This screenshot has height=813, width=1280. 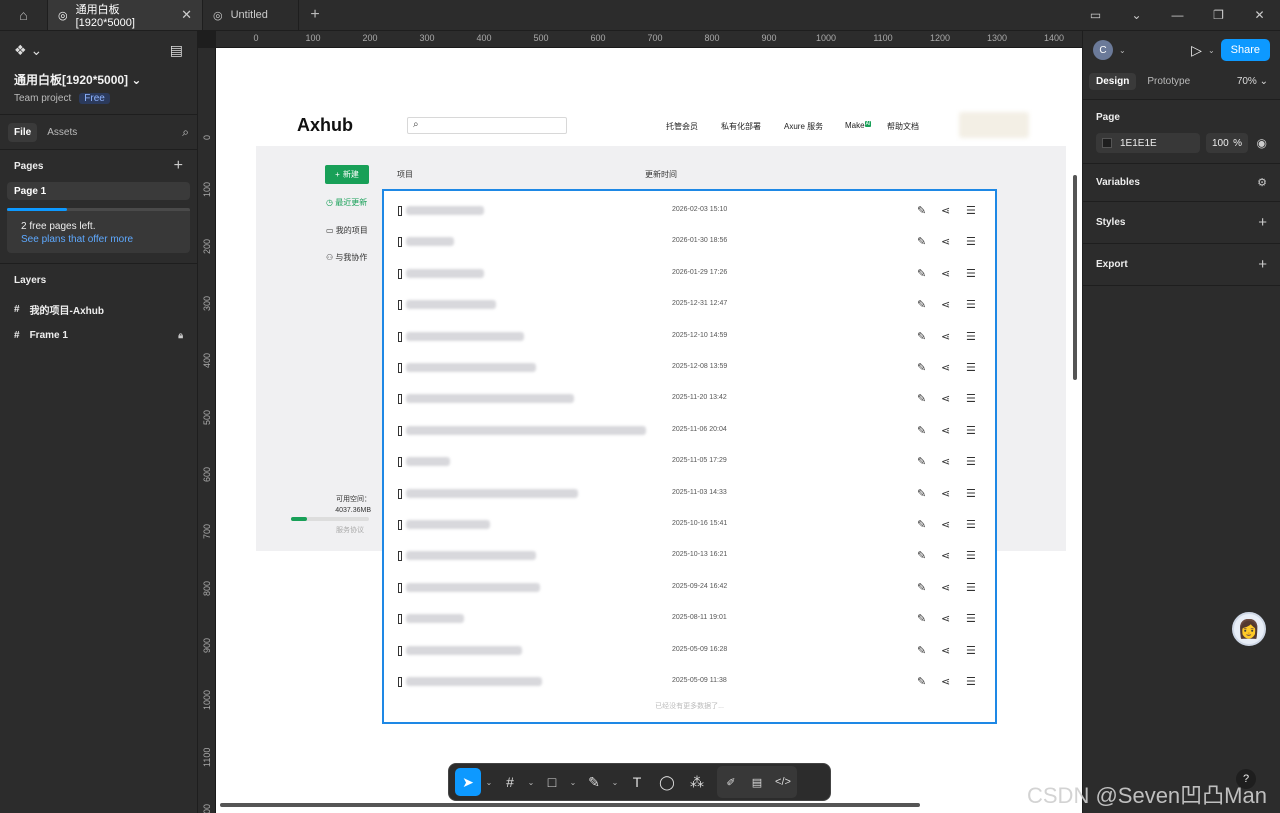 What do you see at coordinates (186, 15) in the screenshot?
I see `close-tab-icon: ✕` at bounding box center [186, 15].